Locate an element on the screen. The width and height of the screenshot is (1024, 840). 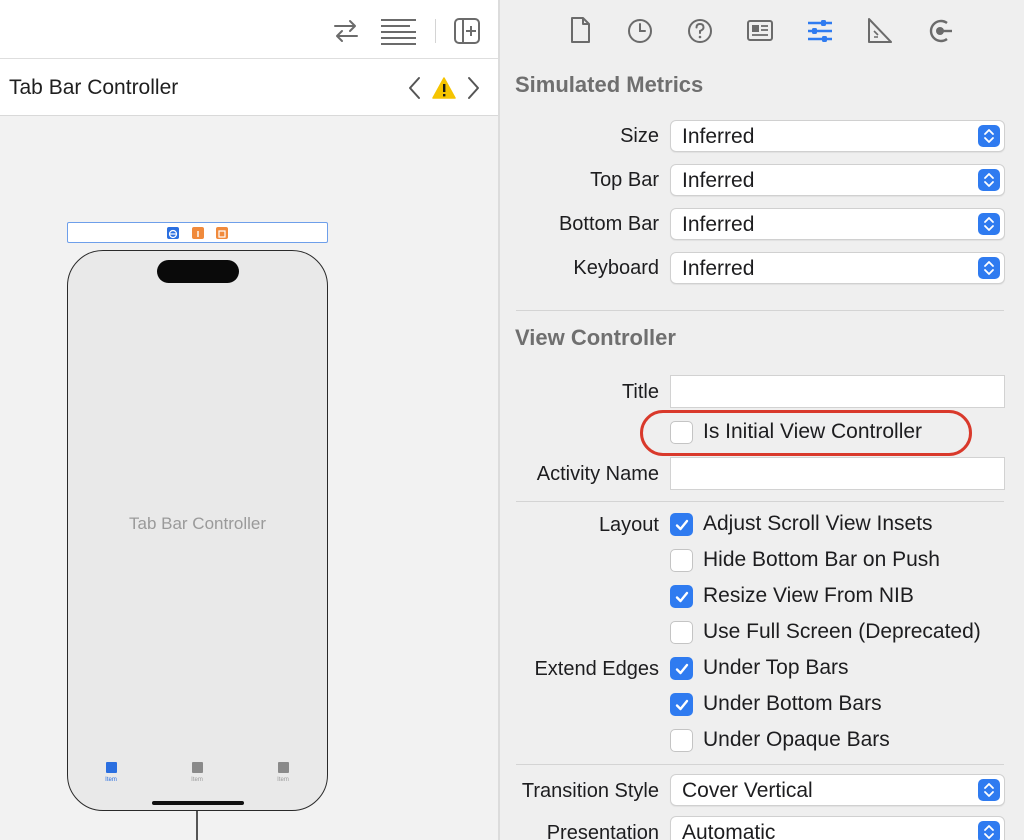
first-responder-icon is located at coordinates (198, 233).